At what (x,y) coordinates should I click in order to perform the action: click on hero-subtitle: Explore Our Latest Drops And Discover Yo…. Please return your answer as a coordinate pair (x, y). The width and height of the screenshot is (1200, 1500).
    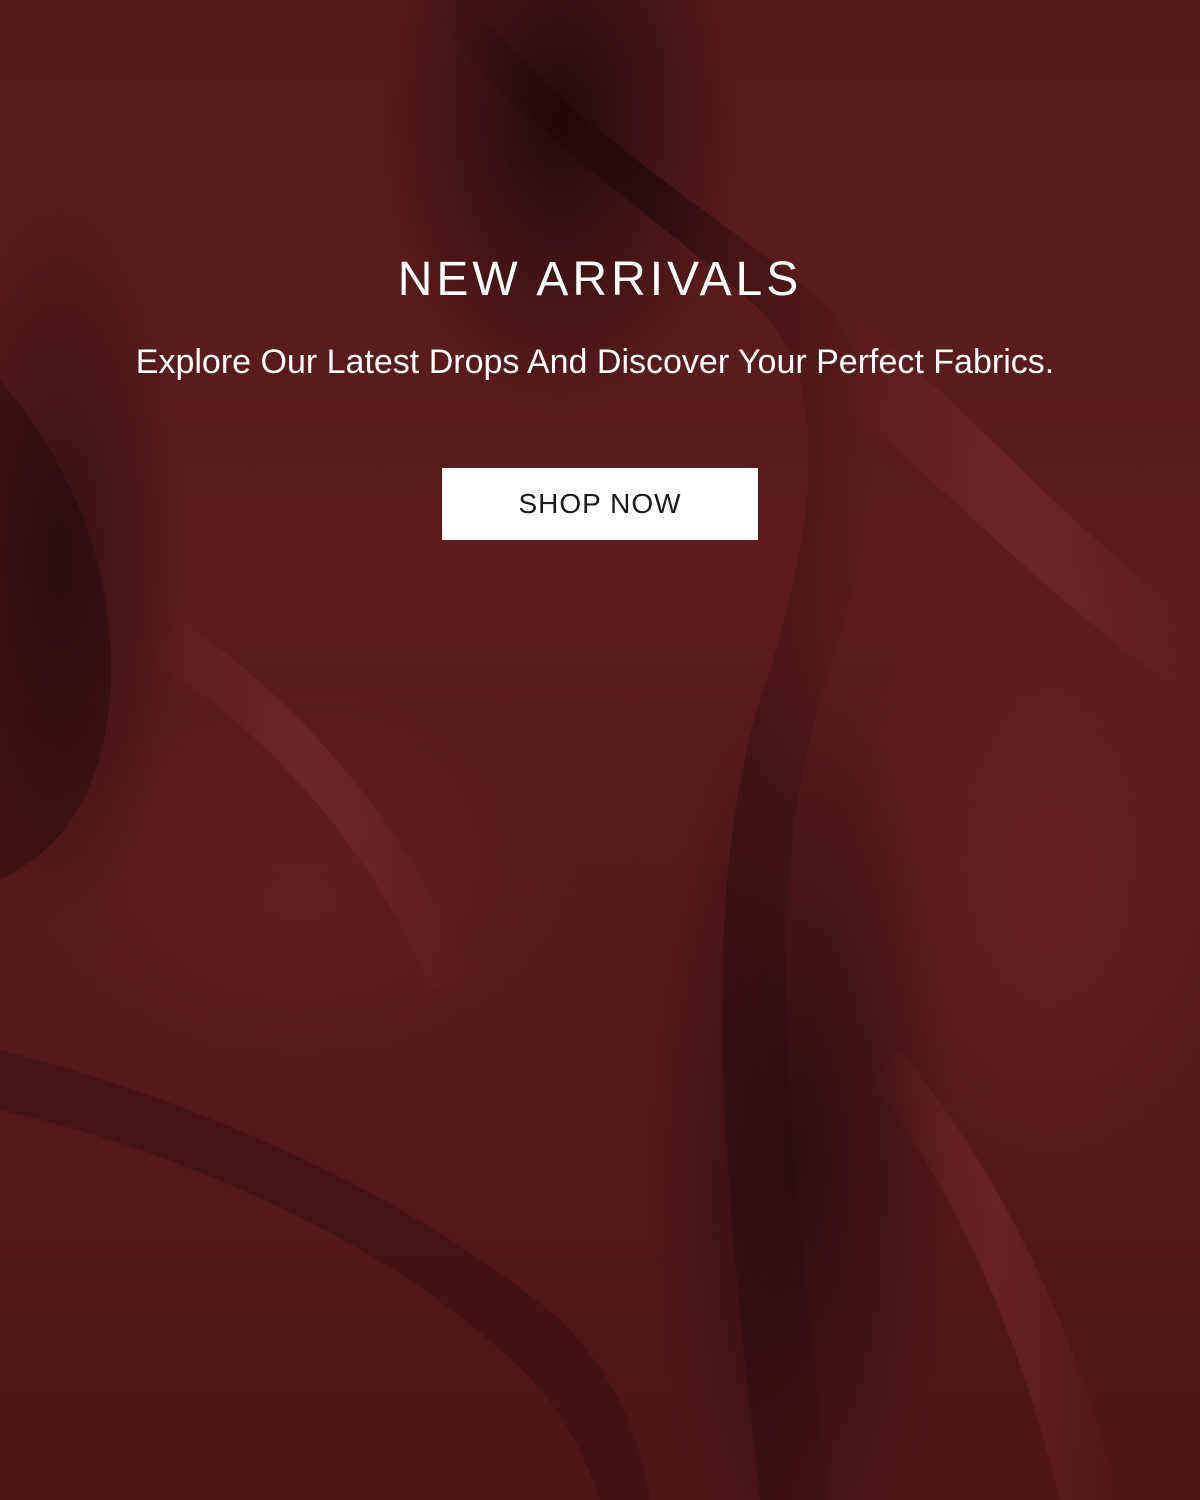
    Looking at the image, I should click on (595, 362).